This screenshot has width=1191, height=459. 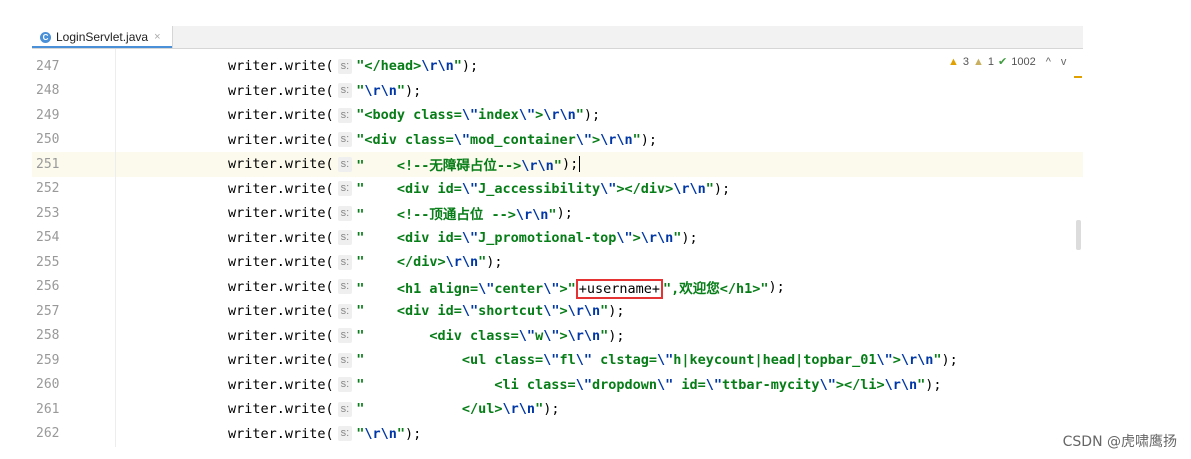 What do you see at coordinates (56, 164) in the screenshot?
I see `line-number: 251` at bounding box center [56, 164].